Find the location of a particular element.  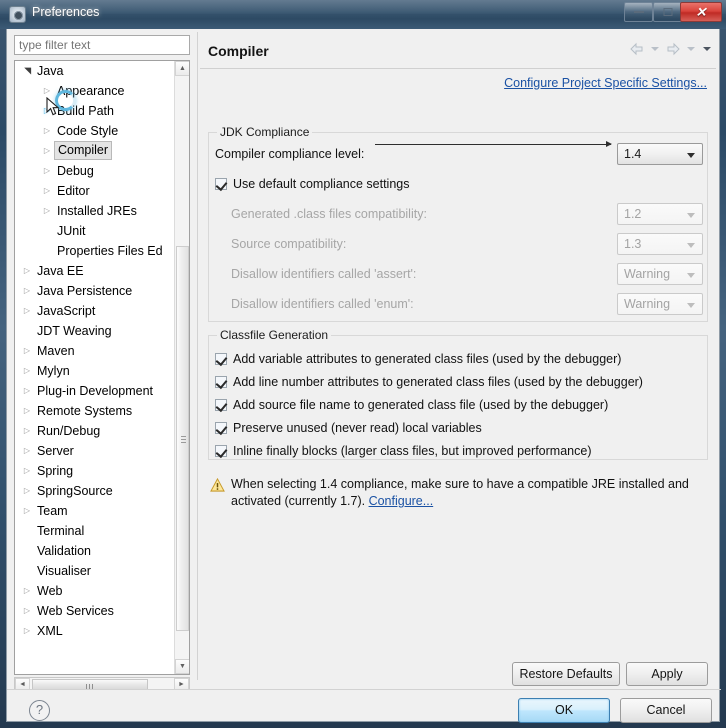

tree-item-plug-in-development: ▷ Plug-in Development is located at coordinates (95, 391).